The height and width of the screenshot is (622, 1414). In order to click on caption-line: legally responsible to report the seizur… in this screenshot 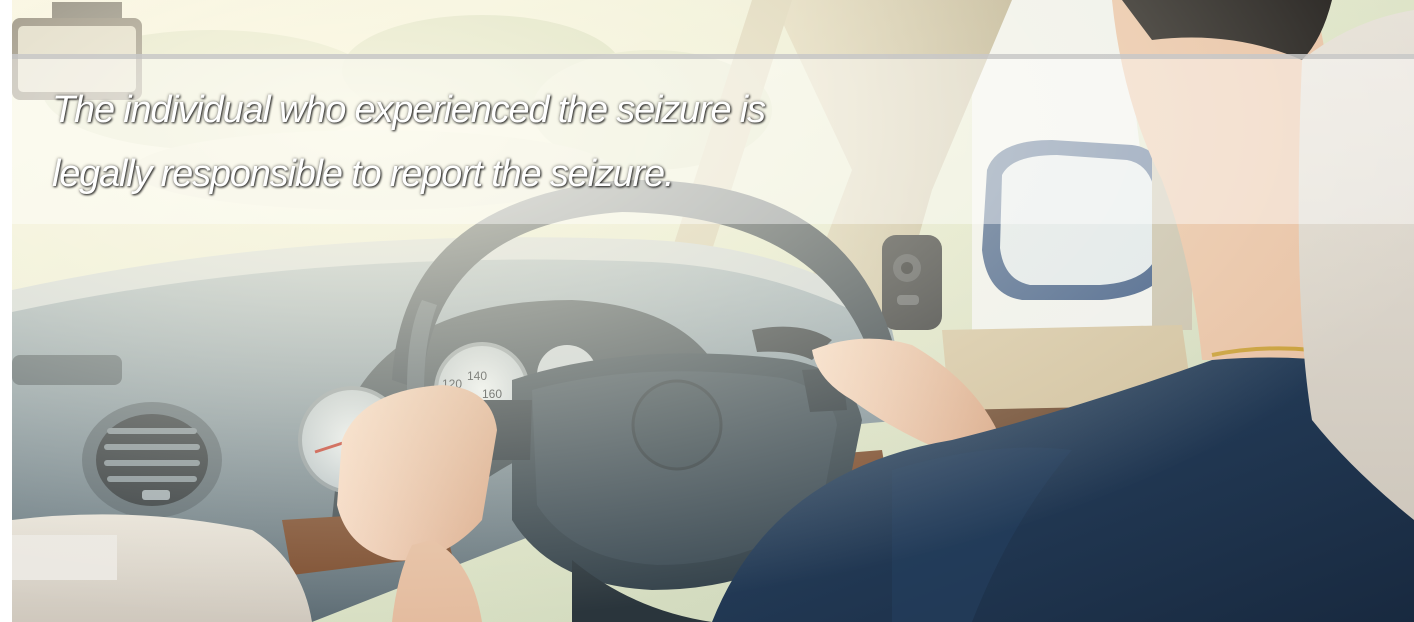, I will do `click(363, 174)`.